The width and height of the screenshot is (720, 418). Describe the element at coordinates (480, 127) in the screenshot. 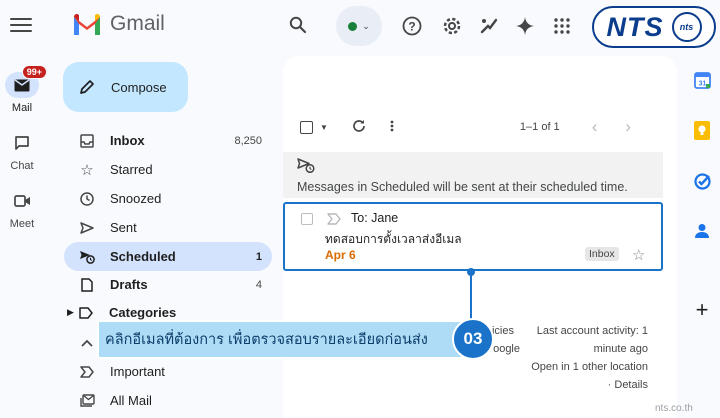

I see `list-toolbar: ▼ 1–1 of 1 ‹ ›` at that location.